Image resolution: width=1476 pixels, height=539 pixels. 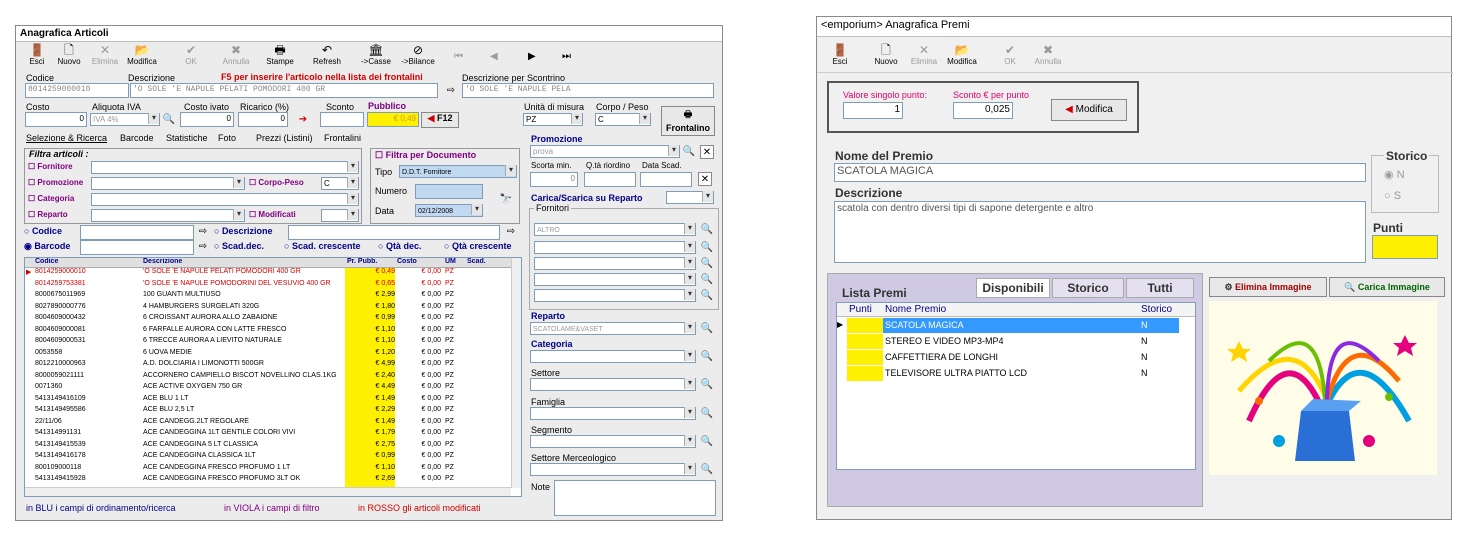 What do you see at coordinates (506, 200) in the screenshot?
I see `binoculars-icon: 🔭` at bounding box center [506, 200].